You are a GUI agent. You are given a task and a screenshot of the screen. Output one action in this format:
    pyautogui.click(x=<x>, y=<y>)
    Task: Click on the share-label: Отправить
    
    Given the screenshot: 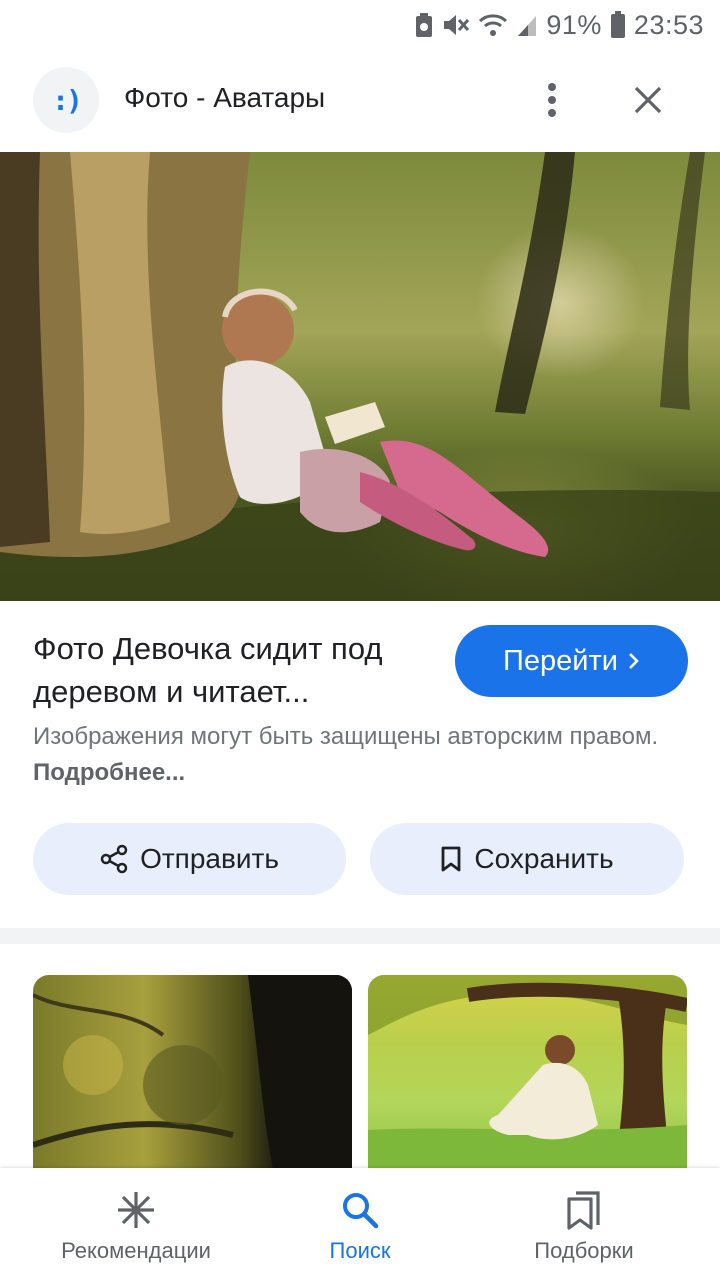 What is the action you would take?
    pyautogui.click(x=209, y=858)
    